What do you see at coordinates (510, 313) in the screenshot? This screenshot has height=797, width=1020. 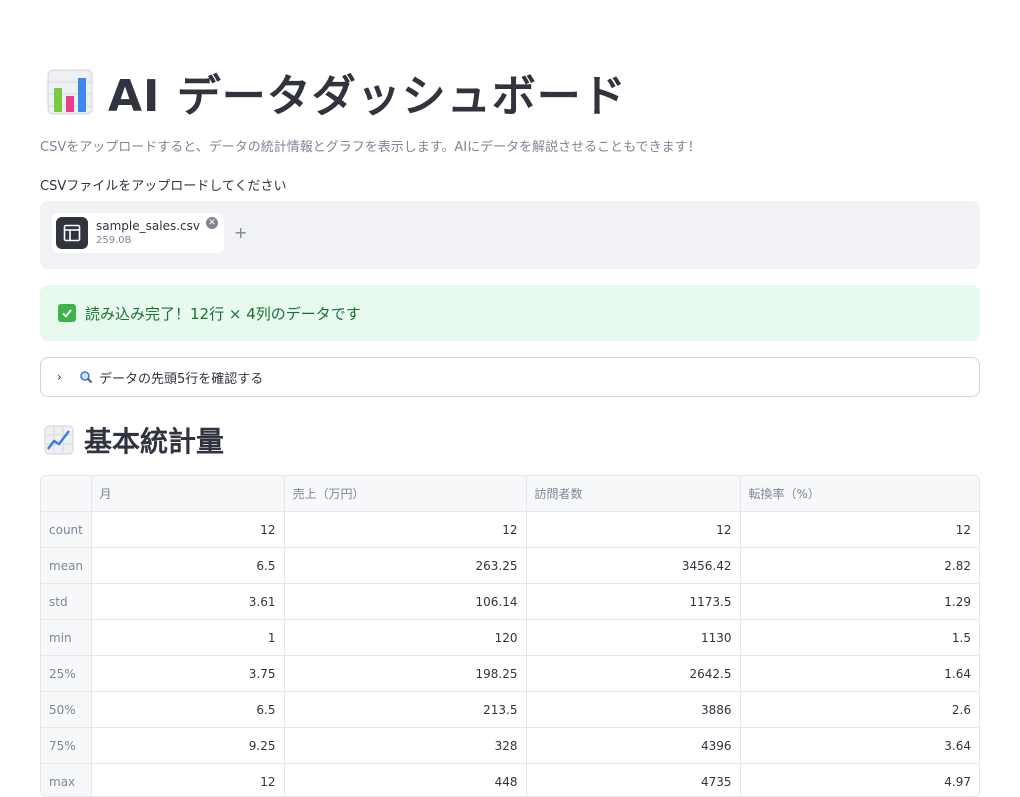 I see `success-alert: 読み込み完了！12行 × 4列のデータです` at bounding box center [510, 313].